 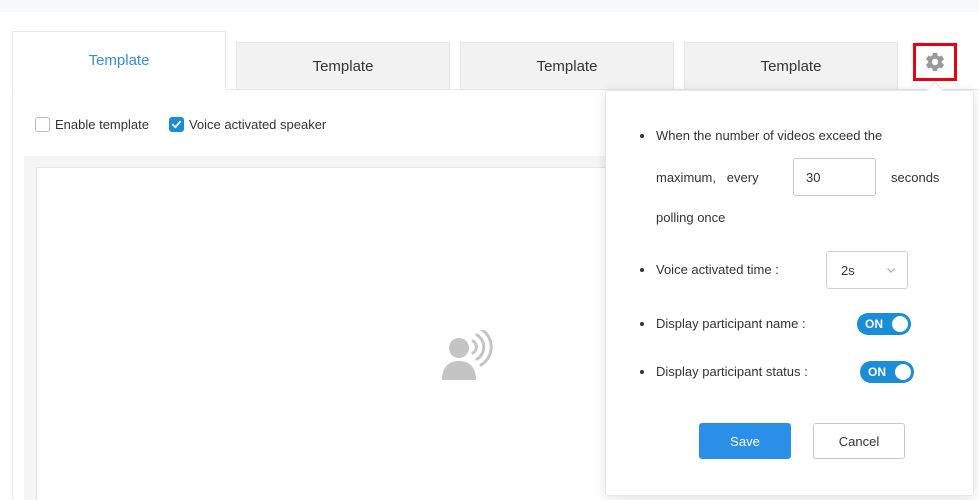 I want to click on display-name-toggle-state: ON, so click(x=874, y=324).